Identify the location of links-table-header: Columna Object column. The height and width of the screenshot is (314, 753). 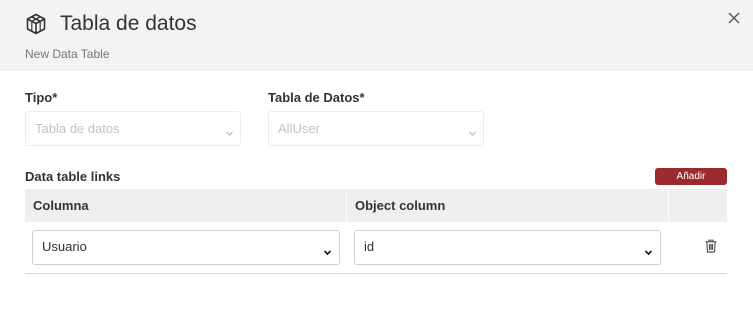
(376, 205).